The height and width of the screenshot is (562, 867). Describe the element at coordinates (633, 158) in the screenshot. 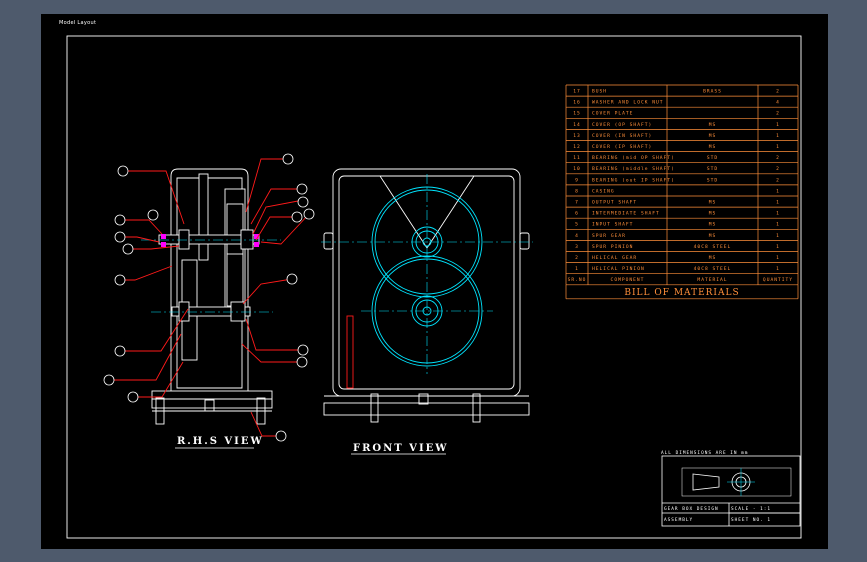

I see `bom-row-name: BEARING (mid OP SHAFT)` at that location.